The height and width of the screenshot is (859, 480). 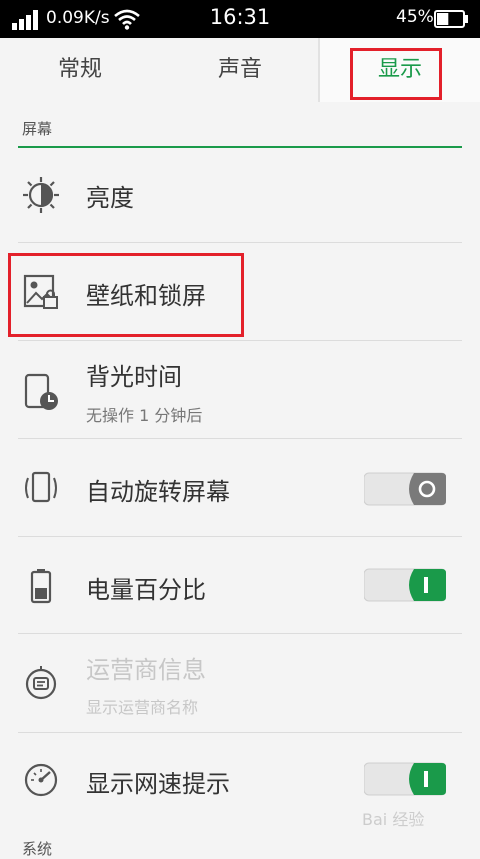 What do you see at coordinates (240, 195) in the screenshot?
I see `setting-brightness: 亮度` at bounding box center [240, 195].